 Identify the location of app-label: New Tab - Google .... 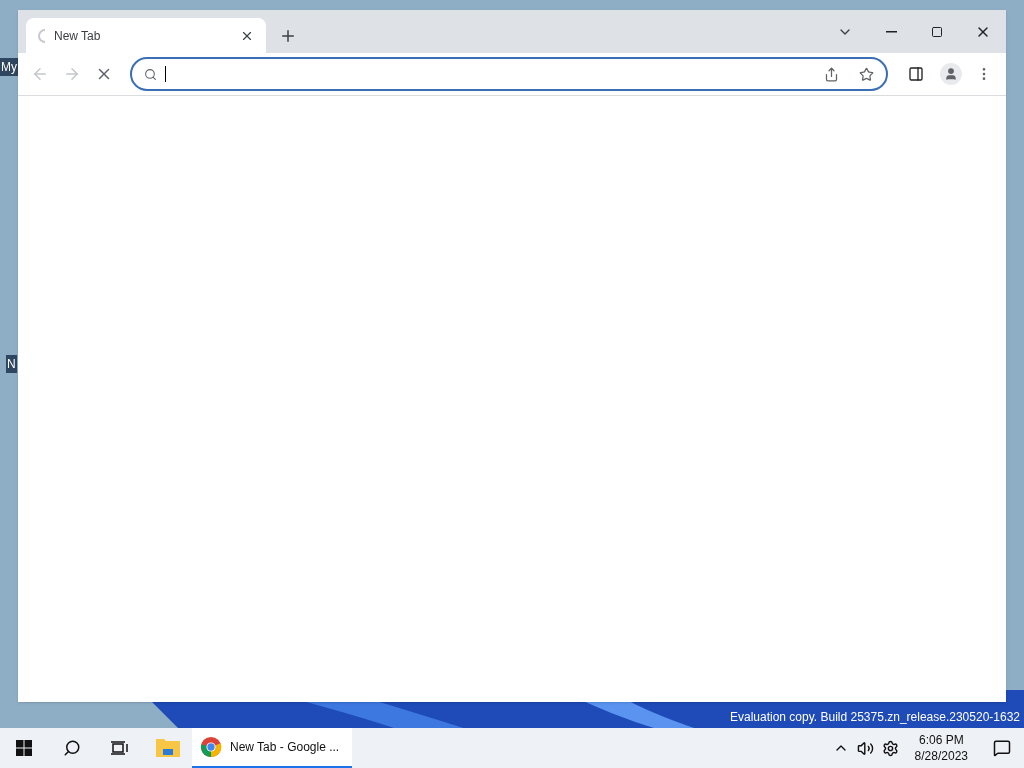
(285, 747).